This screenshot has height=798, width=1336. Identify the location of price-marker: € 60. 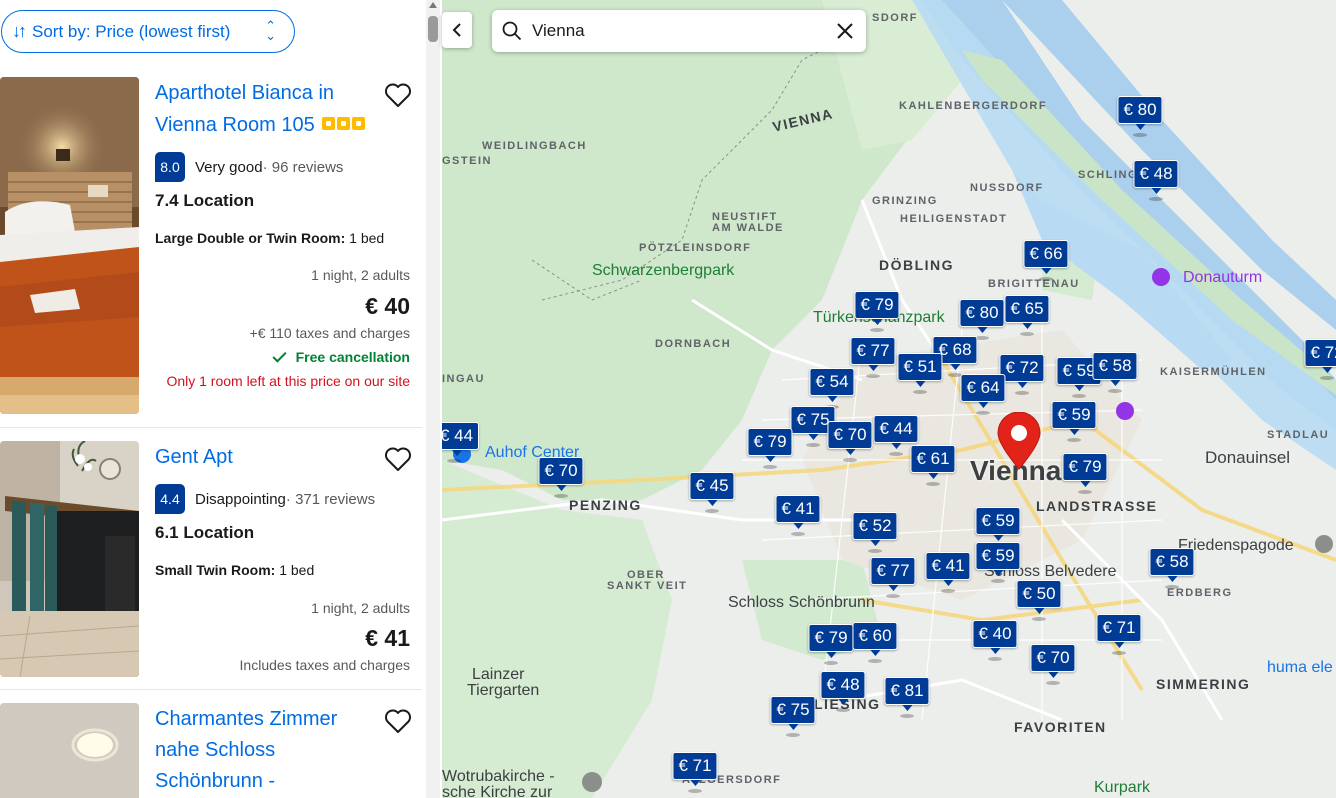
(875, 636).